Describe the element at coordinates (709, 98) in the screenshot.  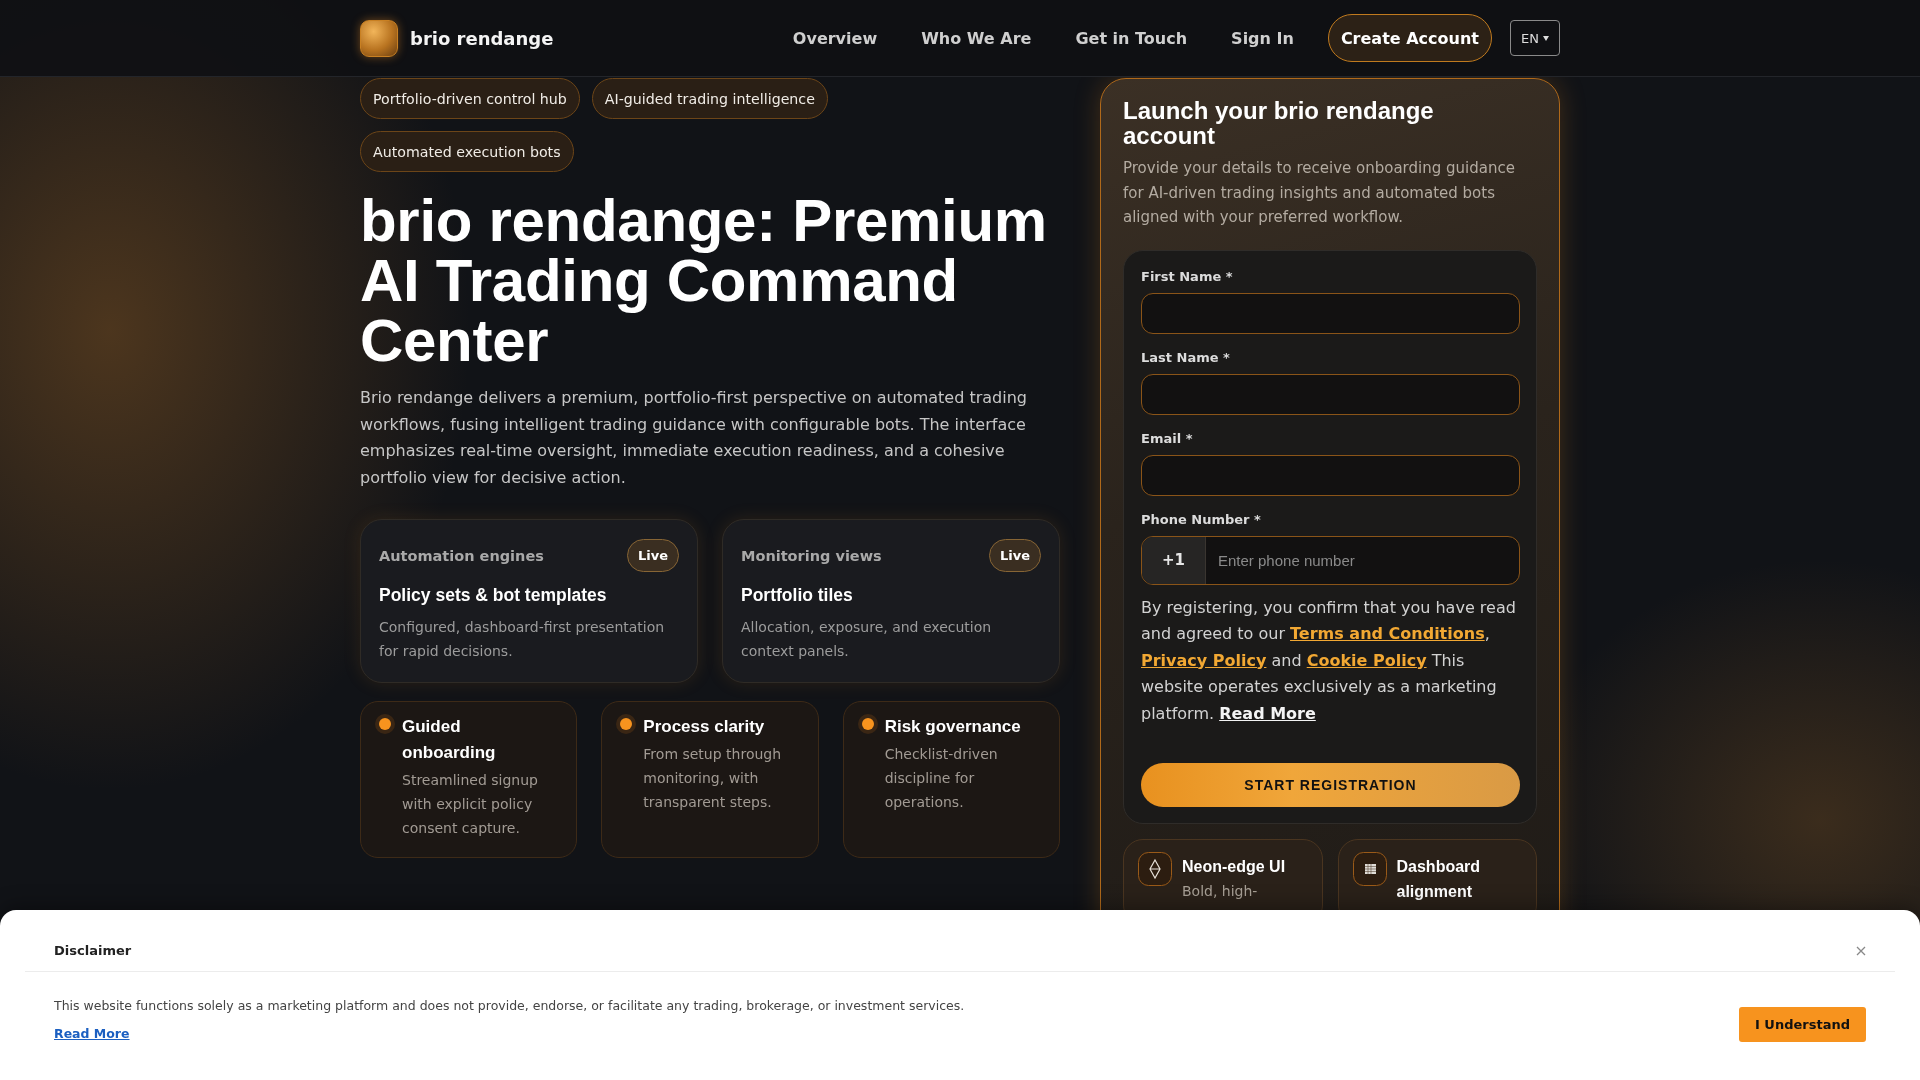
I see `tag-chip: AI-guided trading intelligence` at that location.